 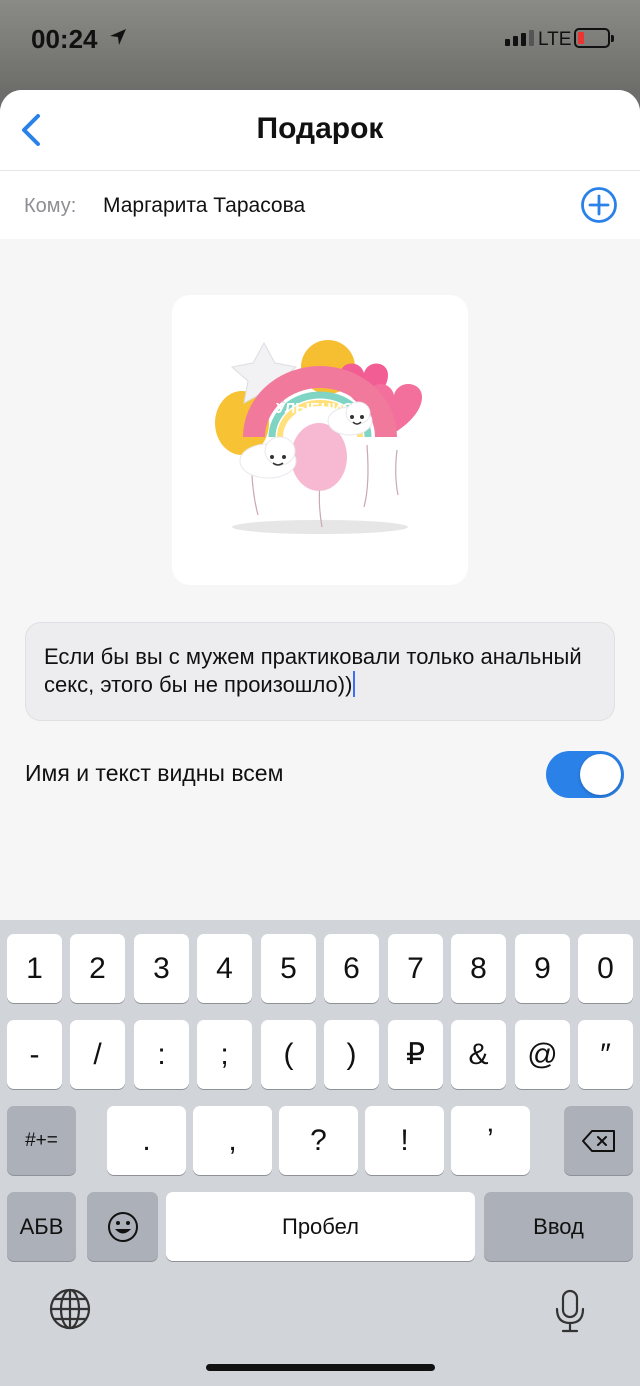 I want to click on text-cursor, so click(x=354, y=684).